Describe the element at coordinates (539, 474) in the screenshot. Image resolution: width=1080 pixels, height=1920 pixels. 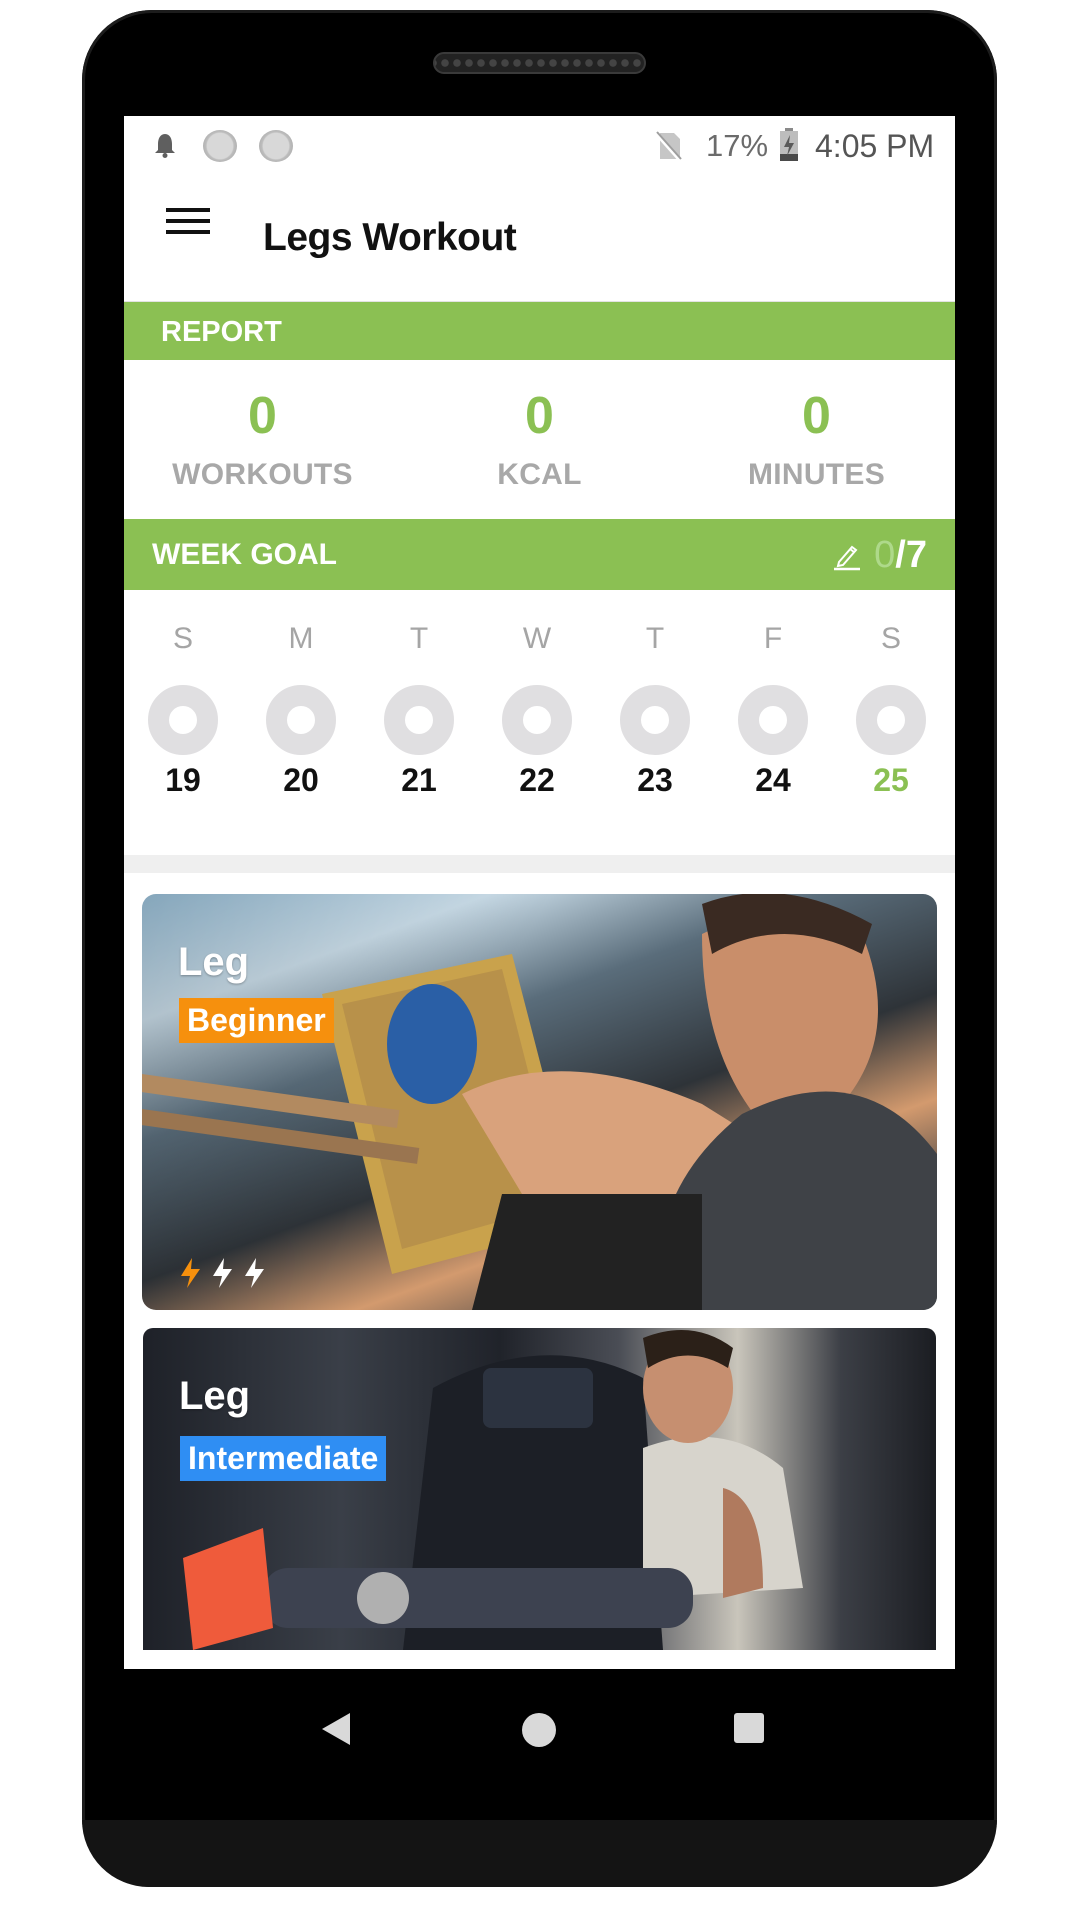
I see `stat-label: KCAL` at that location.